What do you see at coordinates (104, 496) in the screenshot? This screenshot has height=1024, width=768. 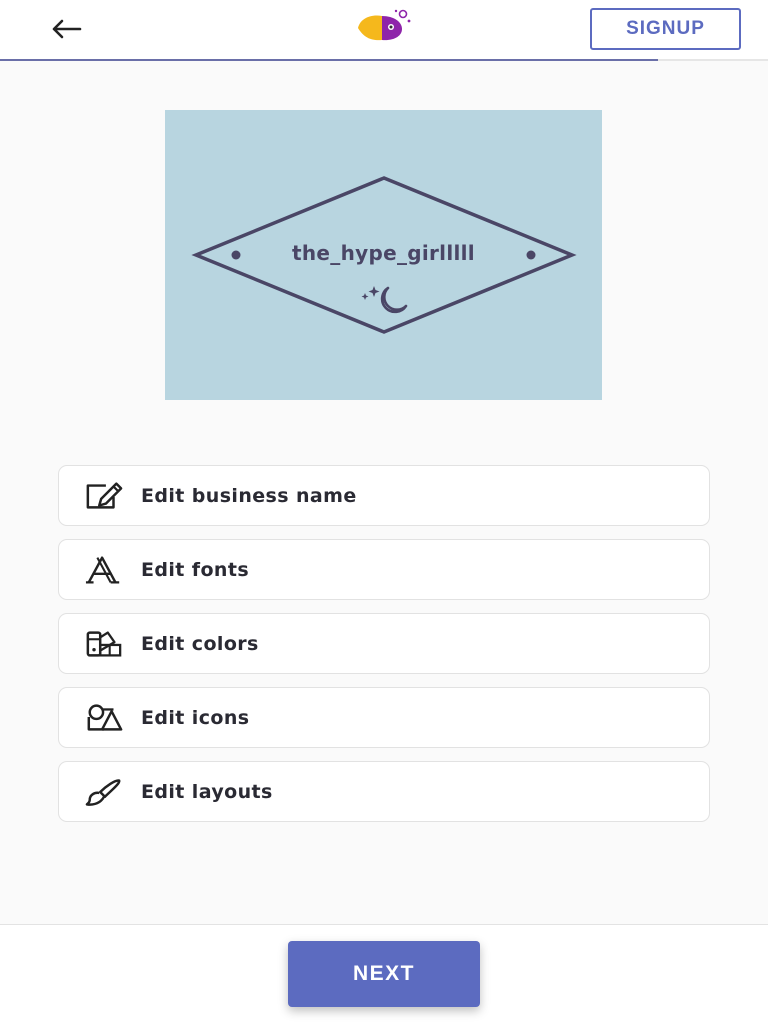 I see `edit-pencil-icon` at bounding box center [104, 496].